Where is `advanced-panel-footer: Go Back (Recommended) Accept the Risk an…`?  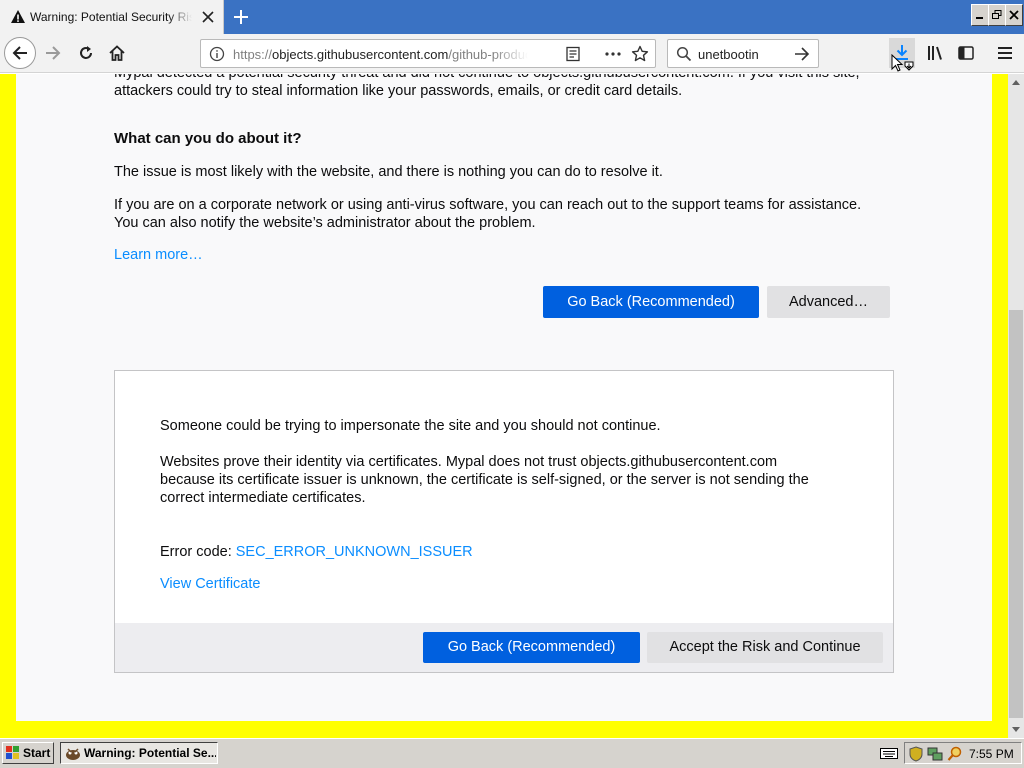
advanced-panel-footer: Go Back (Recommended) Accept the Risk an… is located at coordinates (504, 647).